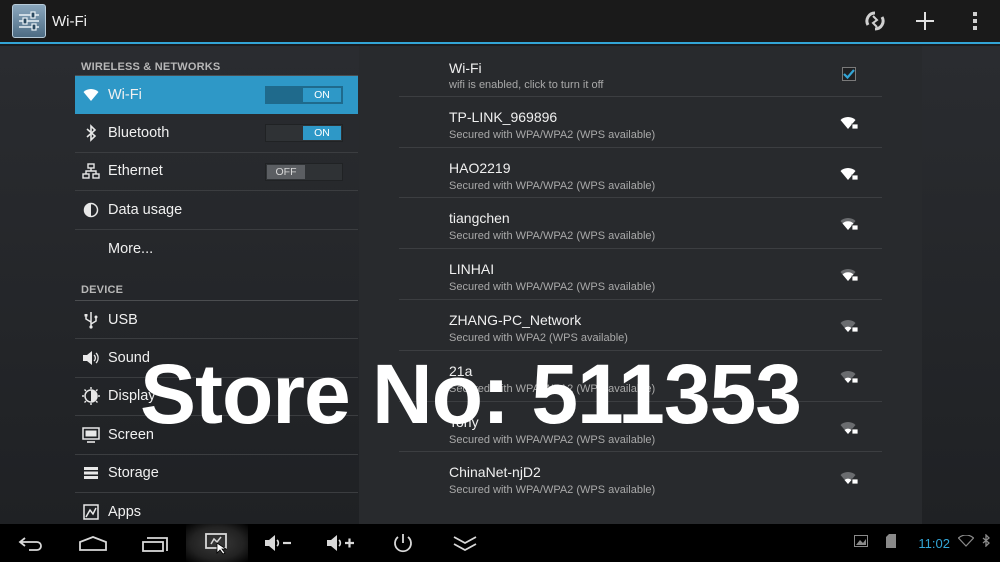  I want to click on sidebar-item-bluetooth: Bluetooth ON, so click(216, 133).